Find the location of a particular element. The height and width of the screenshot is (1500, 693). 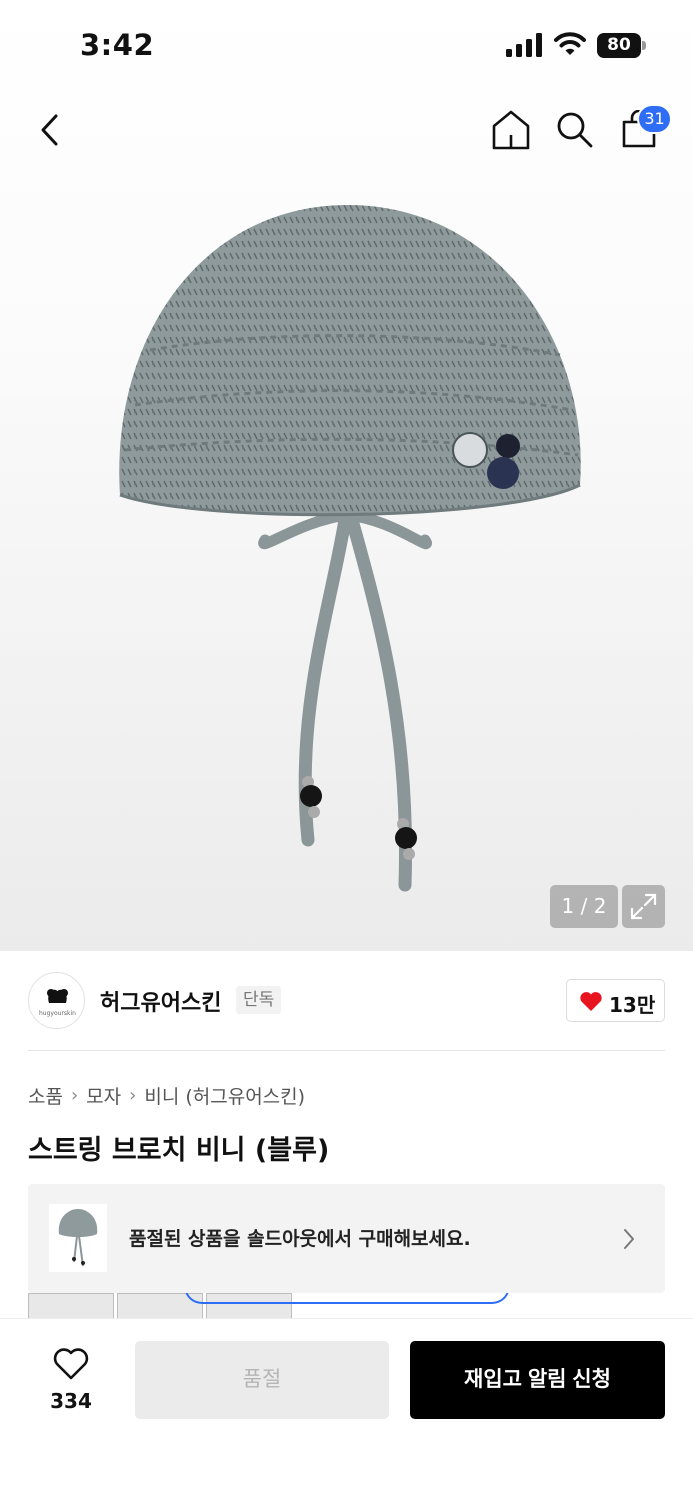

brand-name: 허그유어스킨 is located at coordinates (160, 1001).